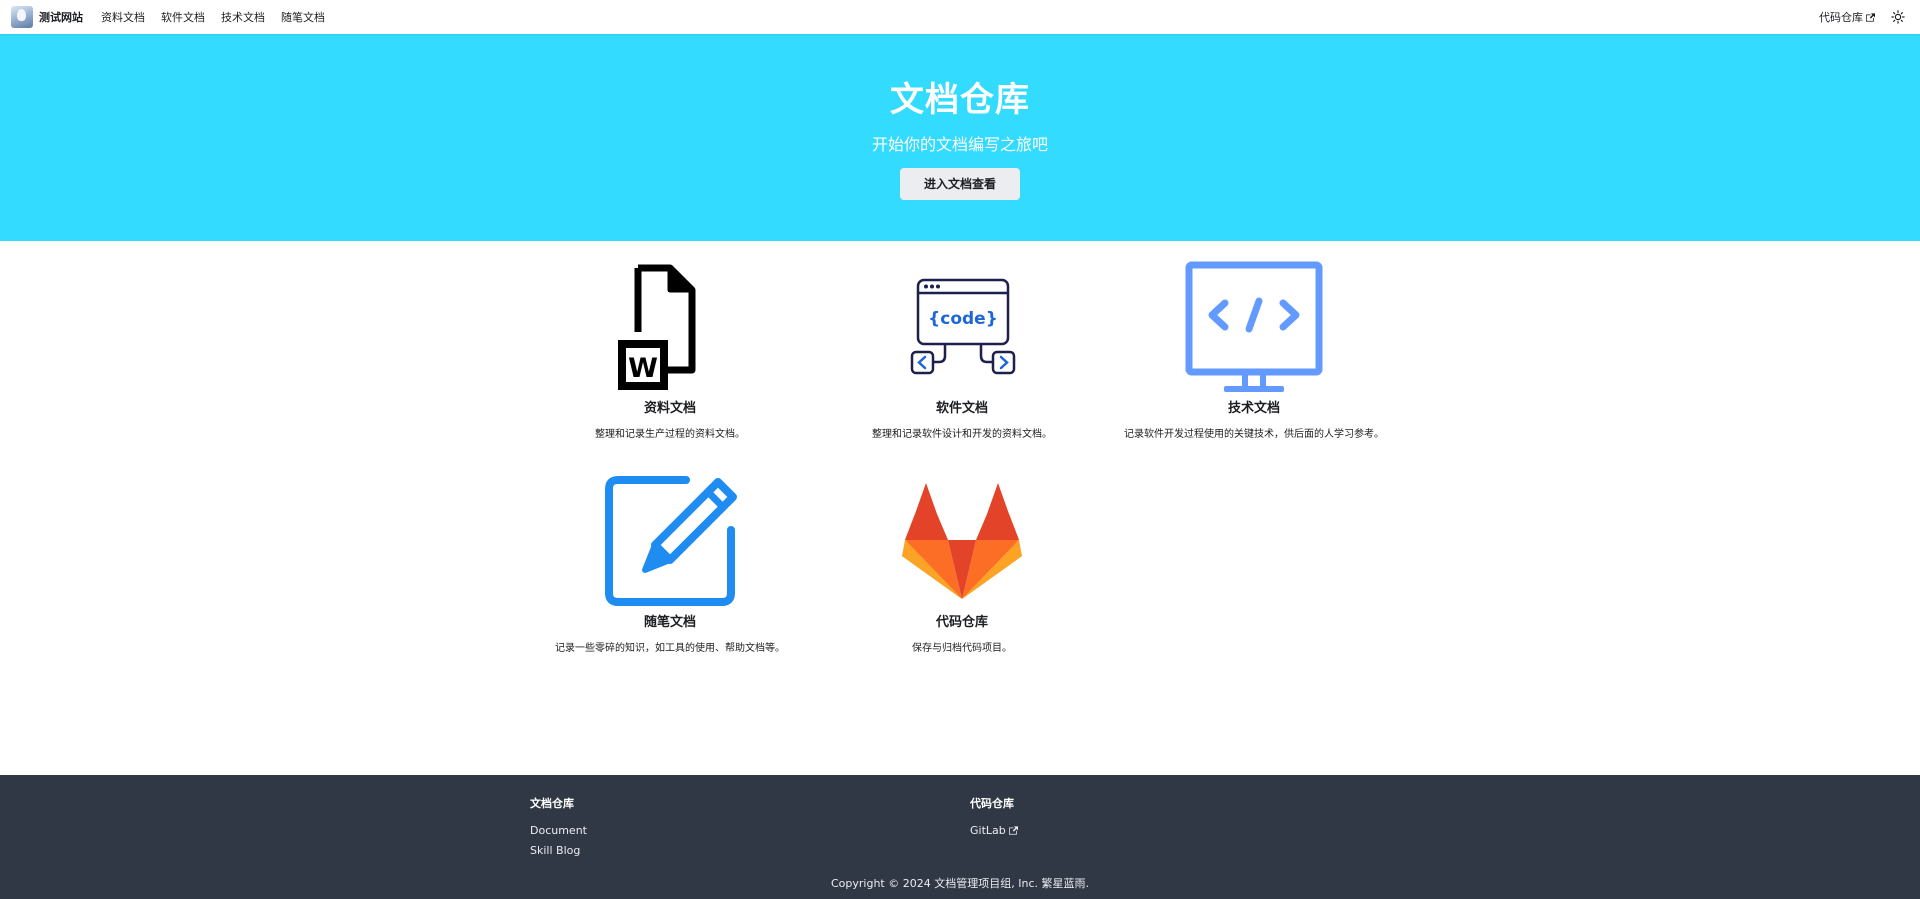  I want to click on sun-icon, so click(1898, 17).